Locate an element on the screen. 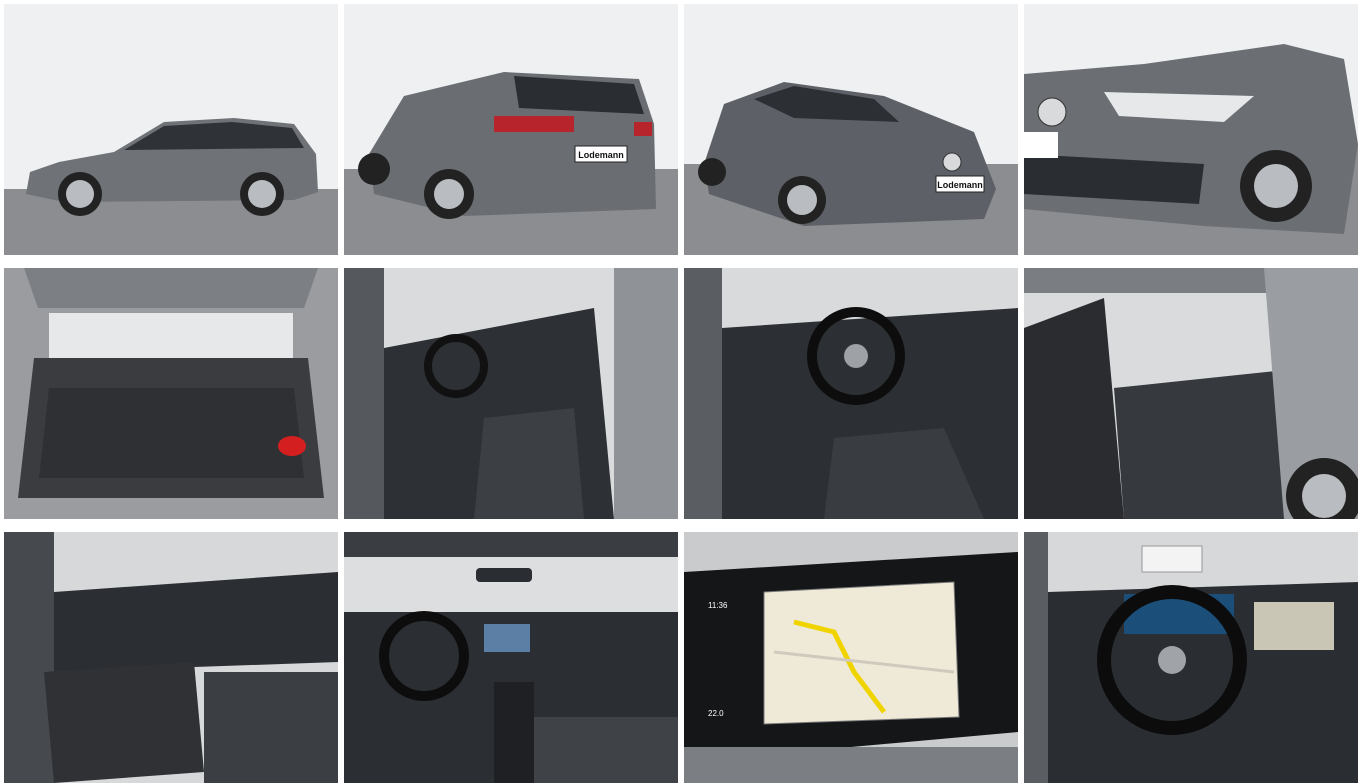 Image resolution: width=1365 pixels, height=783 pixels. gallery-image-steering-view is located at coordinates (851, 393).